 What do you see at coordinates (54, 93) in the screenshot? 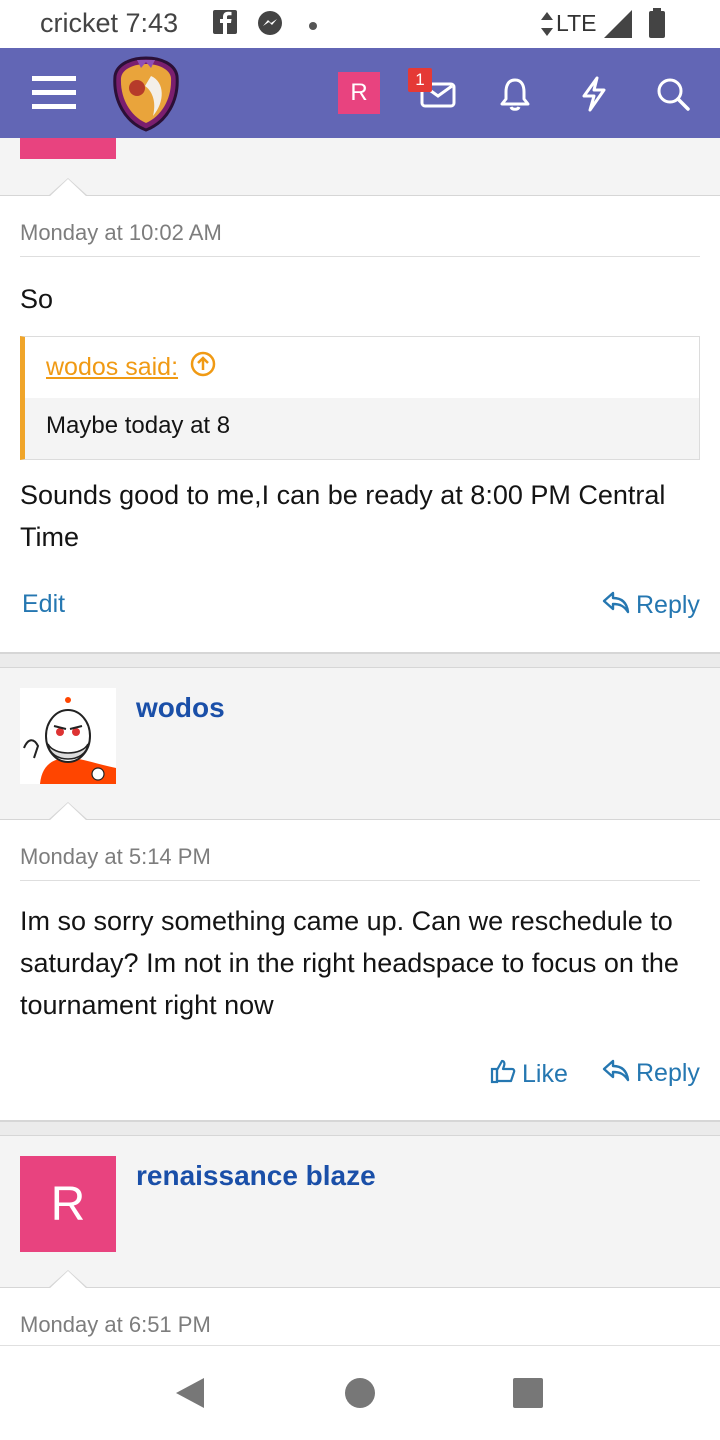
I see `menu-icon` at bounding box center [54, 93].